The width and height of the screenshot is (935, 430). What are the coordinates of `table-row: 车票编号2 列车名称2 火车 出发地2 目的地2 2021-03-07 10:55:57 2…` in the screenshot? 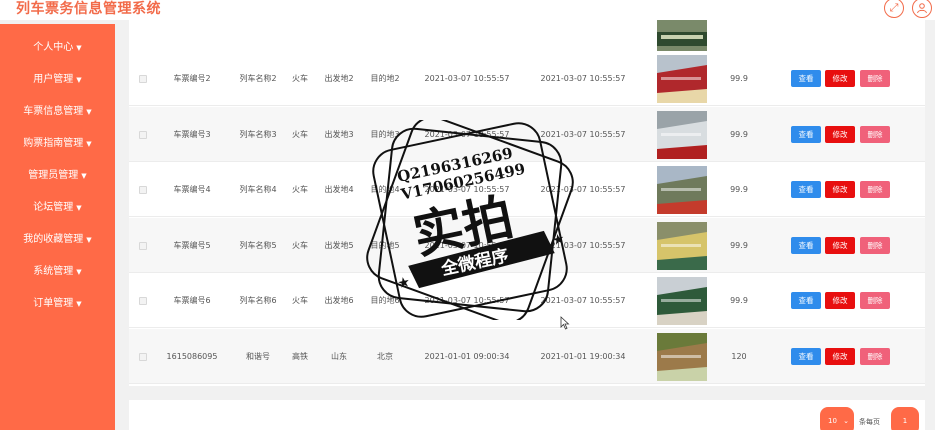 It's located at (527, 78).